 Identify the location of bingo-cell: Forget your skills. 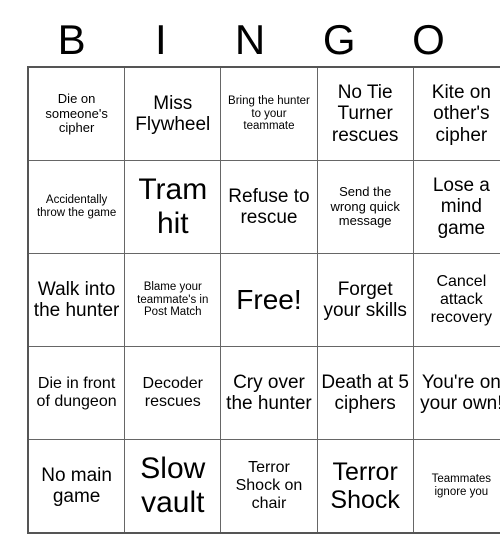
(365, 300).